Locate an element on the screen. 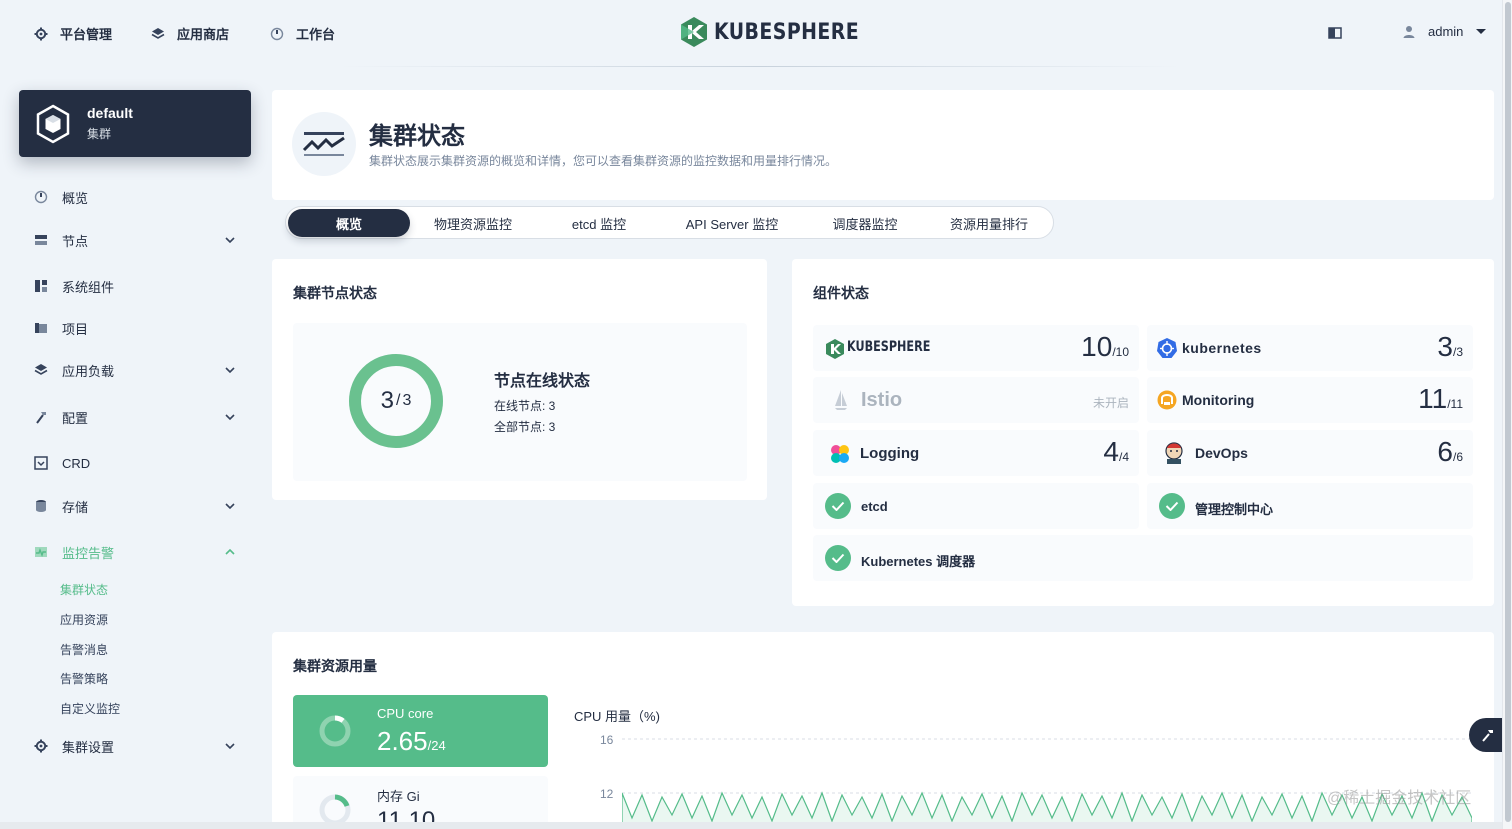 This screenshot has height=829, width=1512. scheduler-label: Kubernetes 调度器 is located at coordinates (918, 561).